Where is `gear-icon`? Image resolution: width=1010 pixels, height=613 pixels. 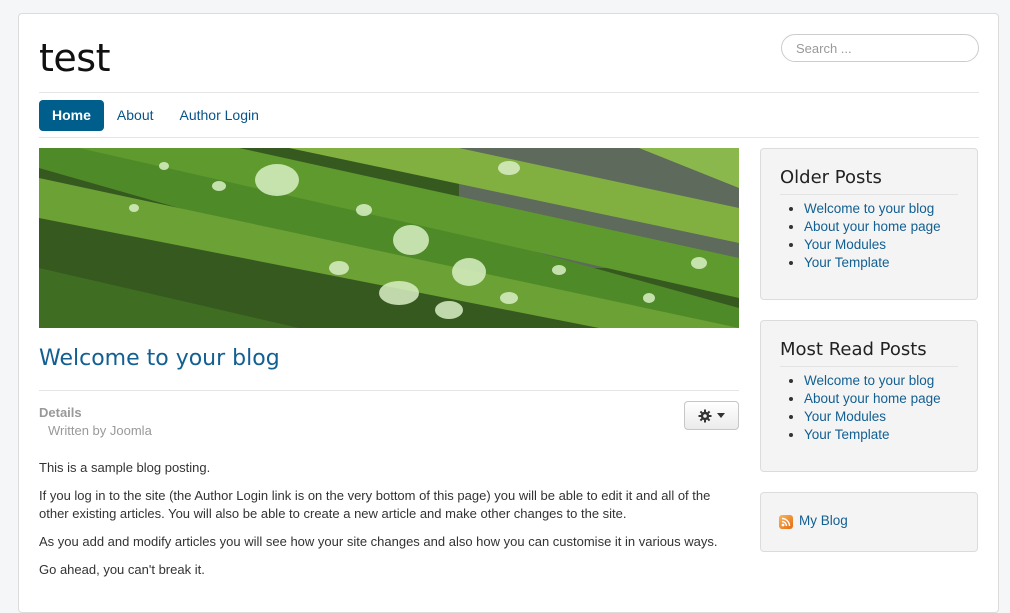 gear-icon is located at coordinates (705, 415).